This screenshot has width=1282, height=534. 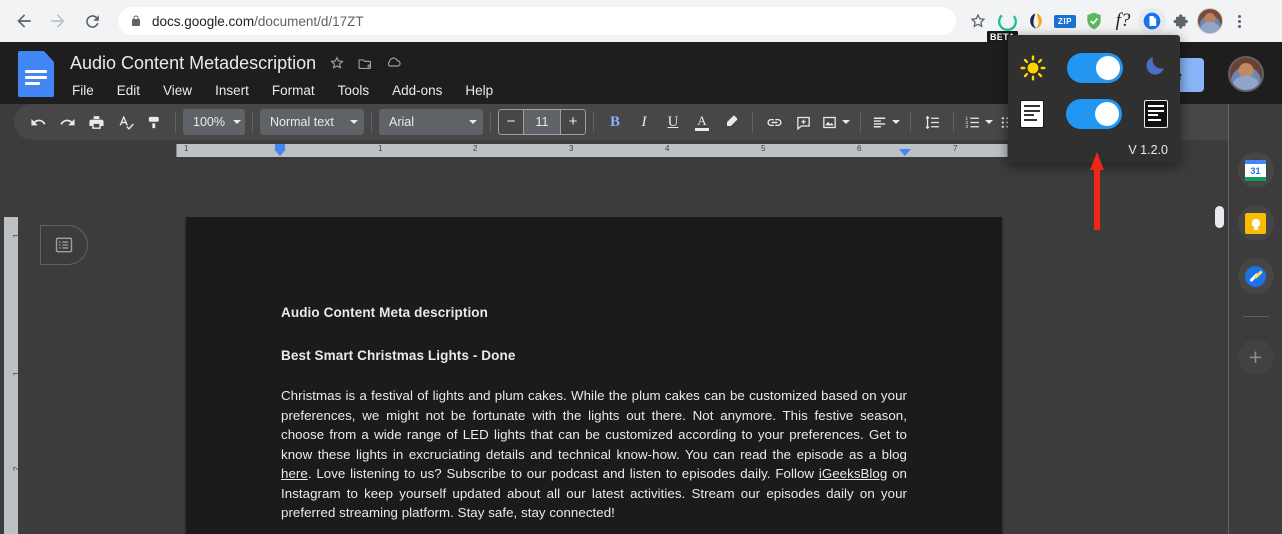 I want to click on version-label: V 1.2.0, so click(x=1148, y=150).